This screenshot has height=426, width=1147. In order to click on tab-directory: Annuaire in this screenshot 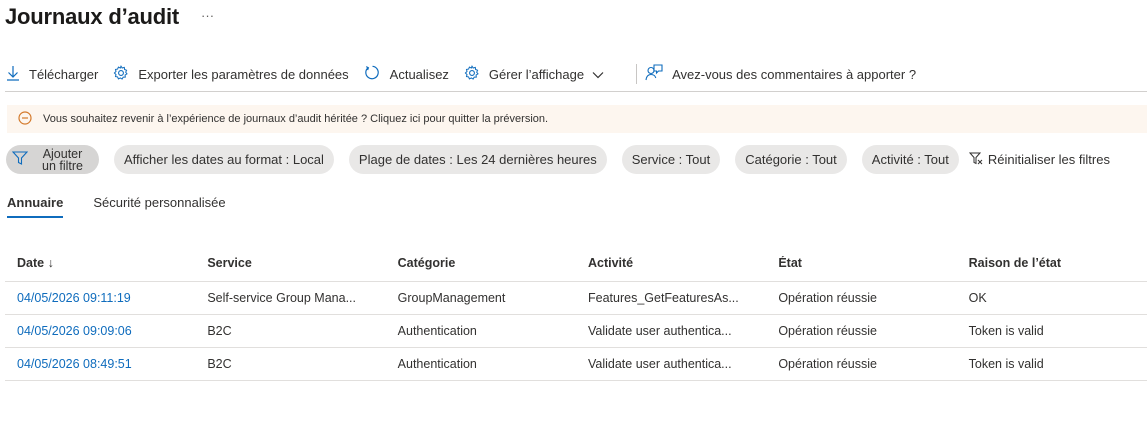, I will do `click(35, 204)`.